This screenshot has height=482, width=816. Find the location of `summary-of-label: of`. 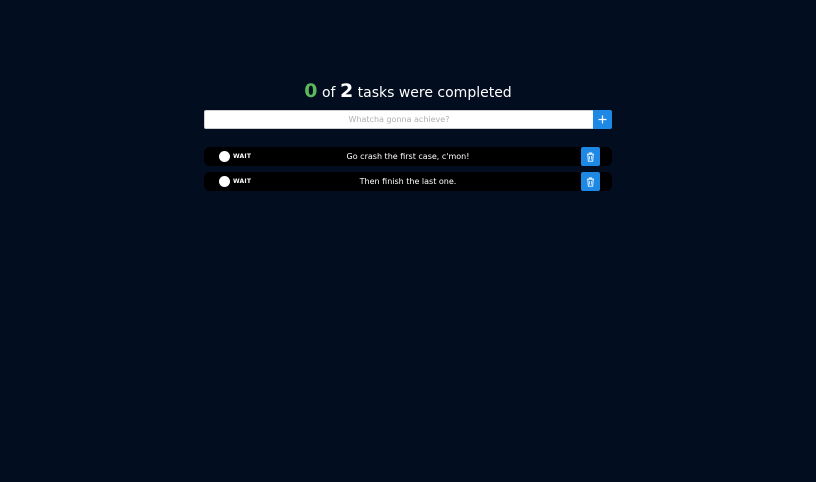

summary-of-label: of is located at coordinates (328, 93).